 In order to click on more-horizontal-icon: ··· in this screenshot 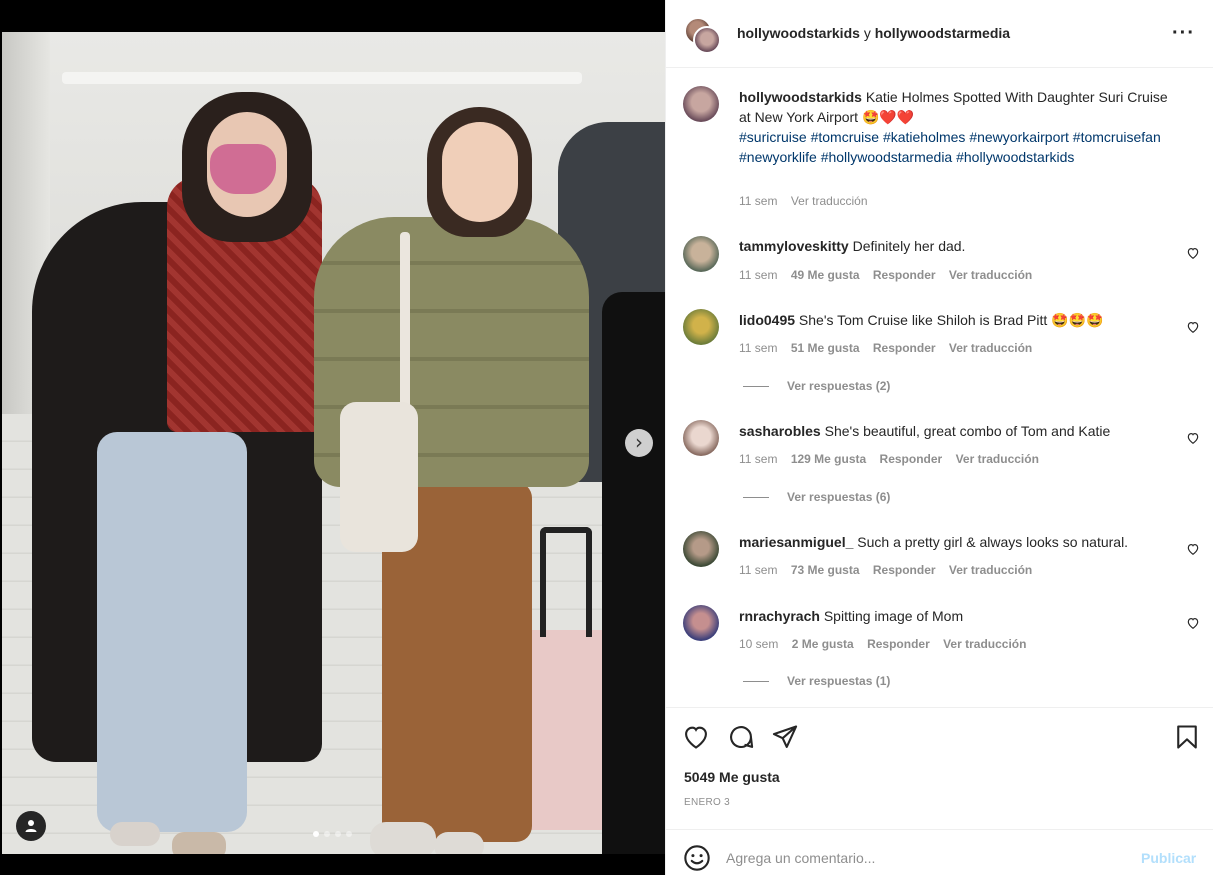, I will do `click(1183, 33)`.